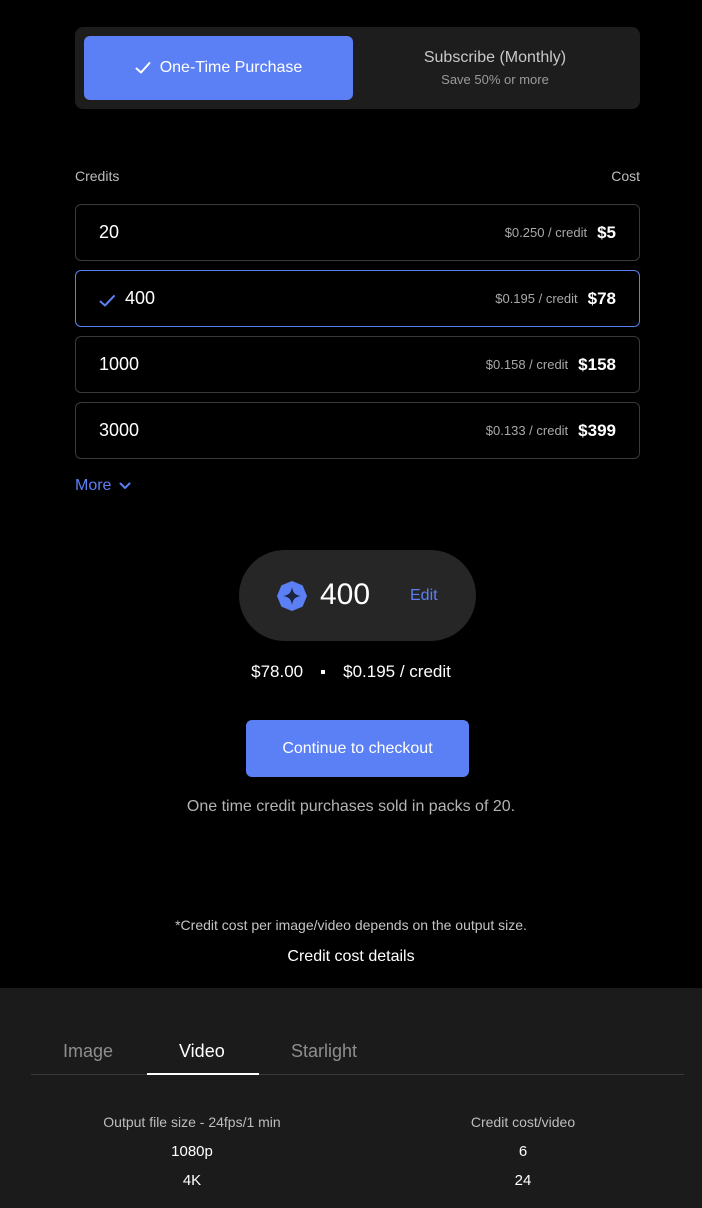 This screenshot has width=702, height=1208. I want to click on pack-per-credit: $0.158 / credit, so click(527, 364).